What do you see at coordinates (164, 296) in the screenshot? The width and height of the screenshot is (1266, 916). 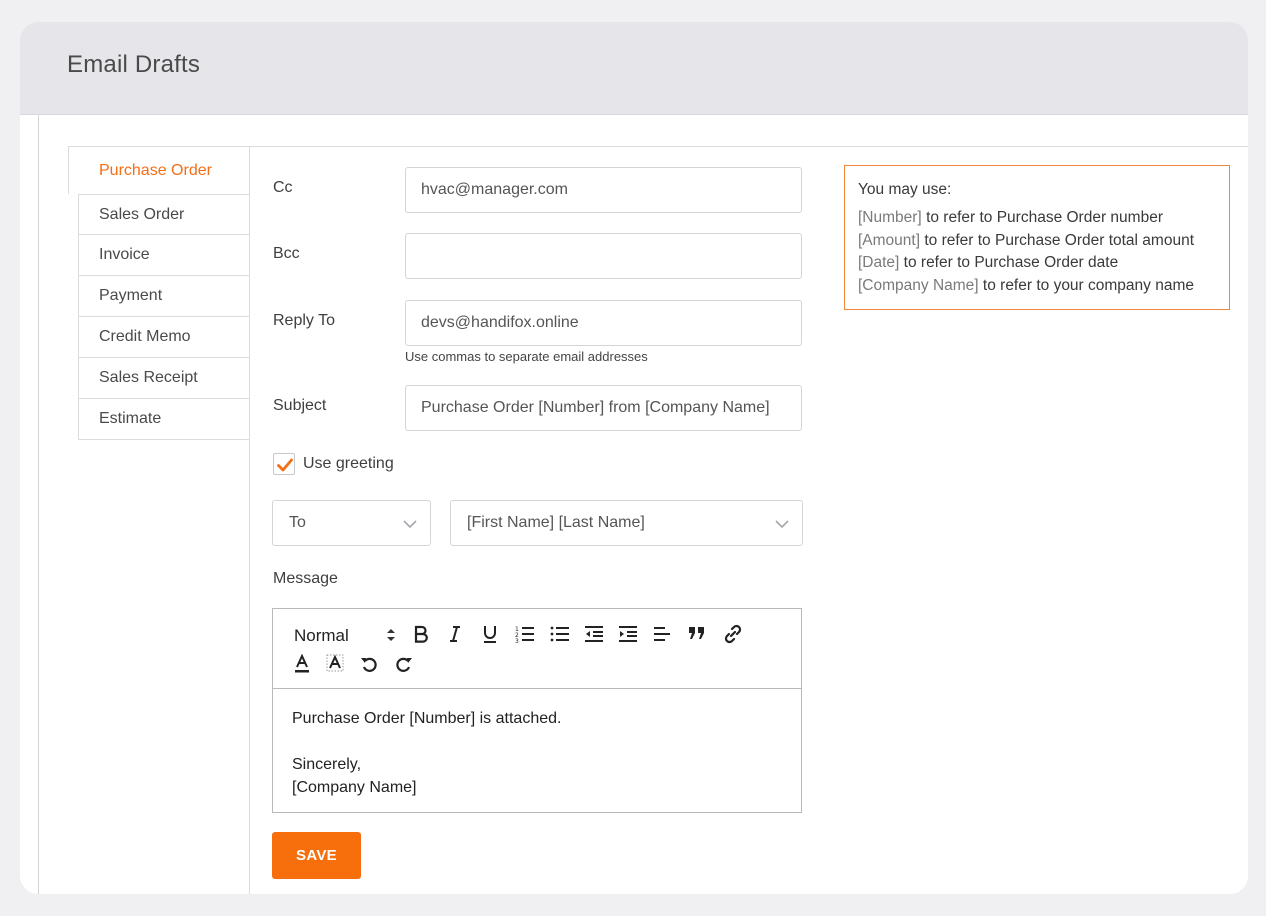 I see `tab-payment: Payment` at bounding box center [164, 296].